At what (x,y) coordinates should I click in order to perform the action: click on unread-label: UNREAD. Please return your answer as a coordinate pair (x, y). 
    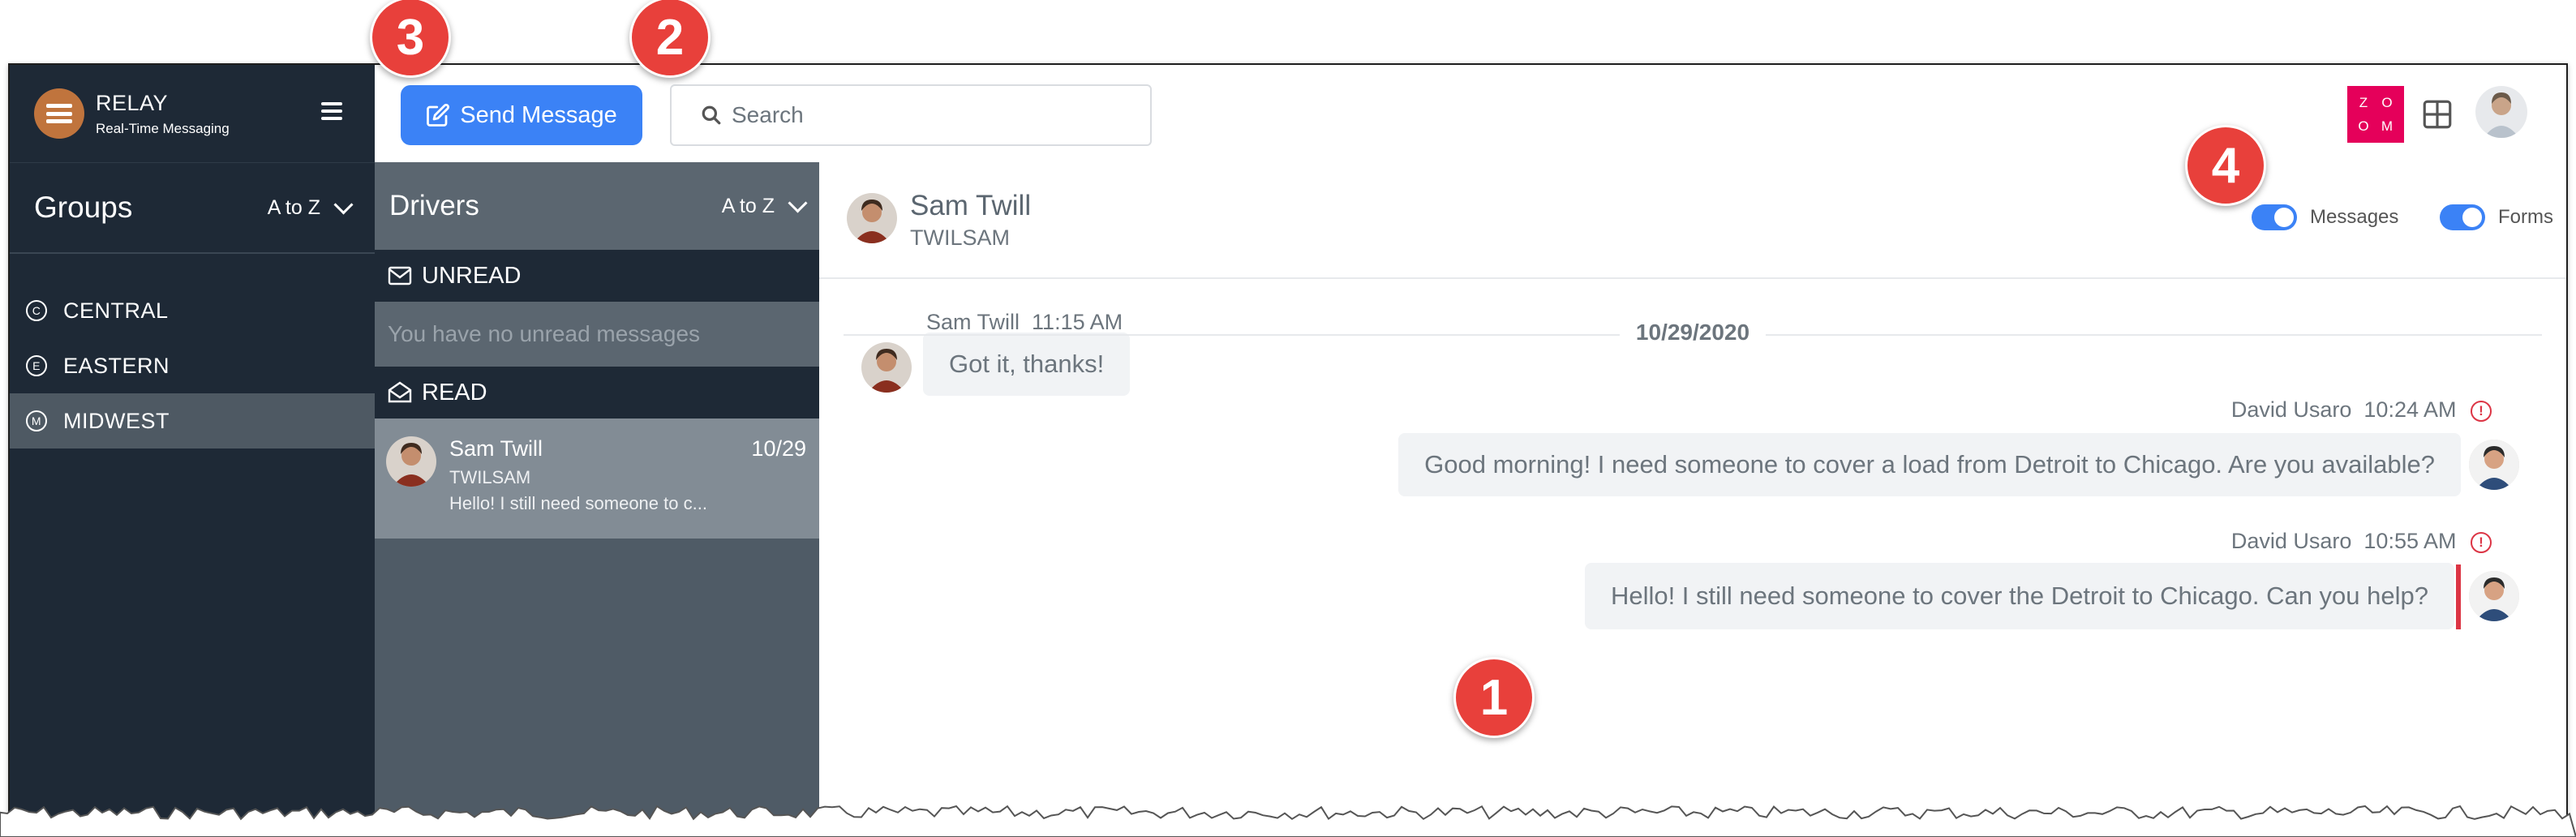
    Looking at the image, I should click on (472, 276).